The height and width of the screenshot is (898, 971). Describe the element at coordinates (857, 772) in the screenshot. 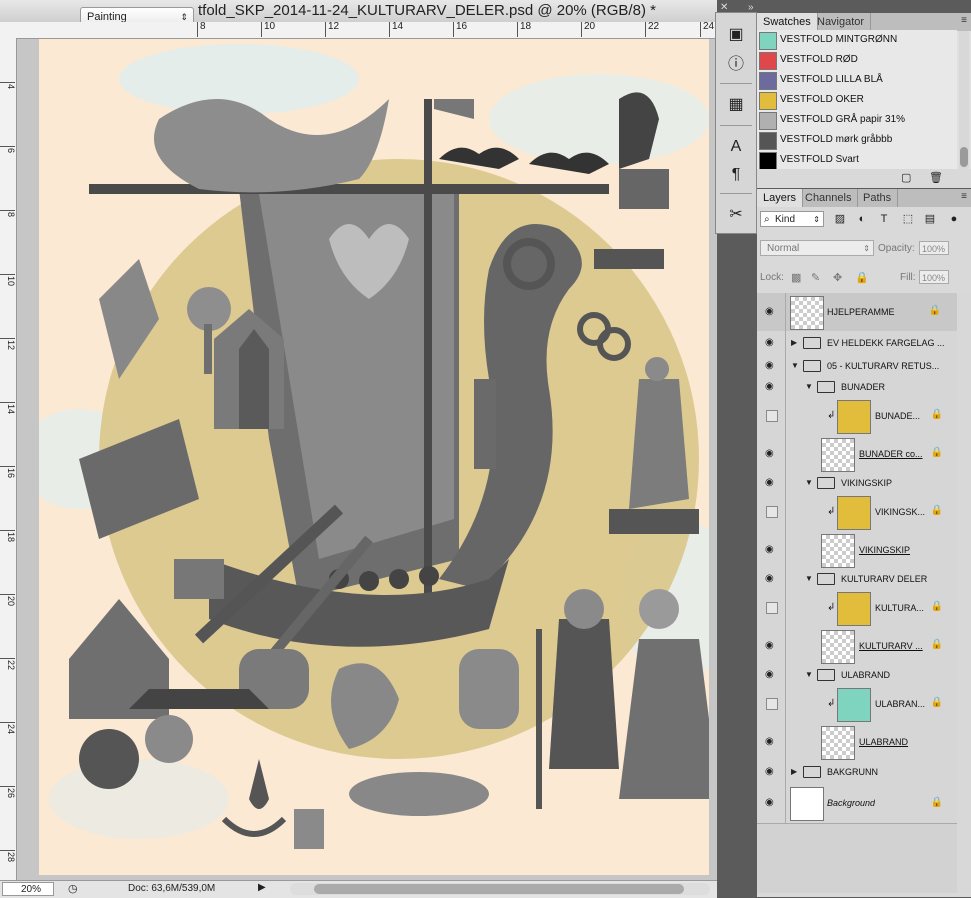

I see `layer-row: ◉ ▶ BAKGRUNN` at that location.